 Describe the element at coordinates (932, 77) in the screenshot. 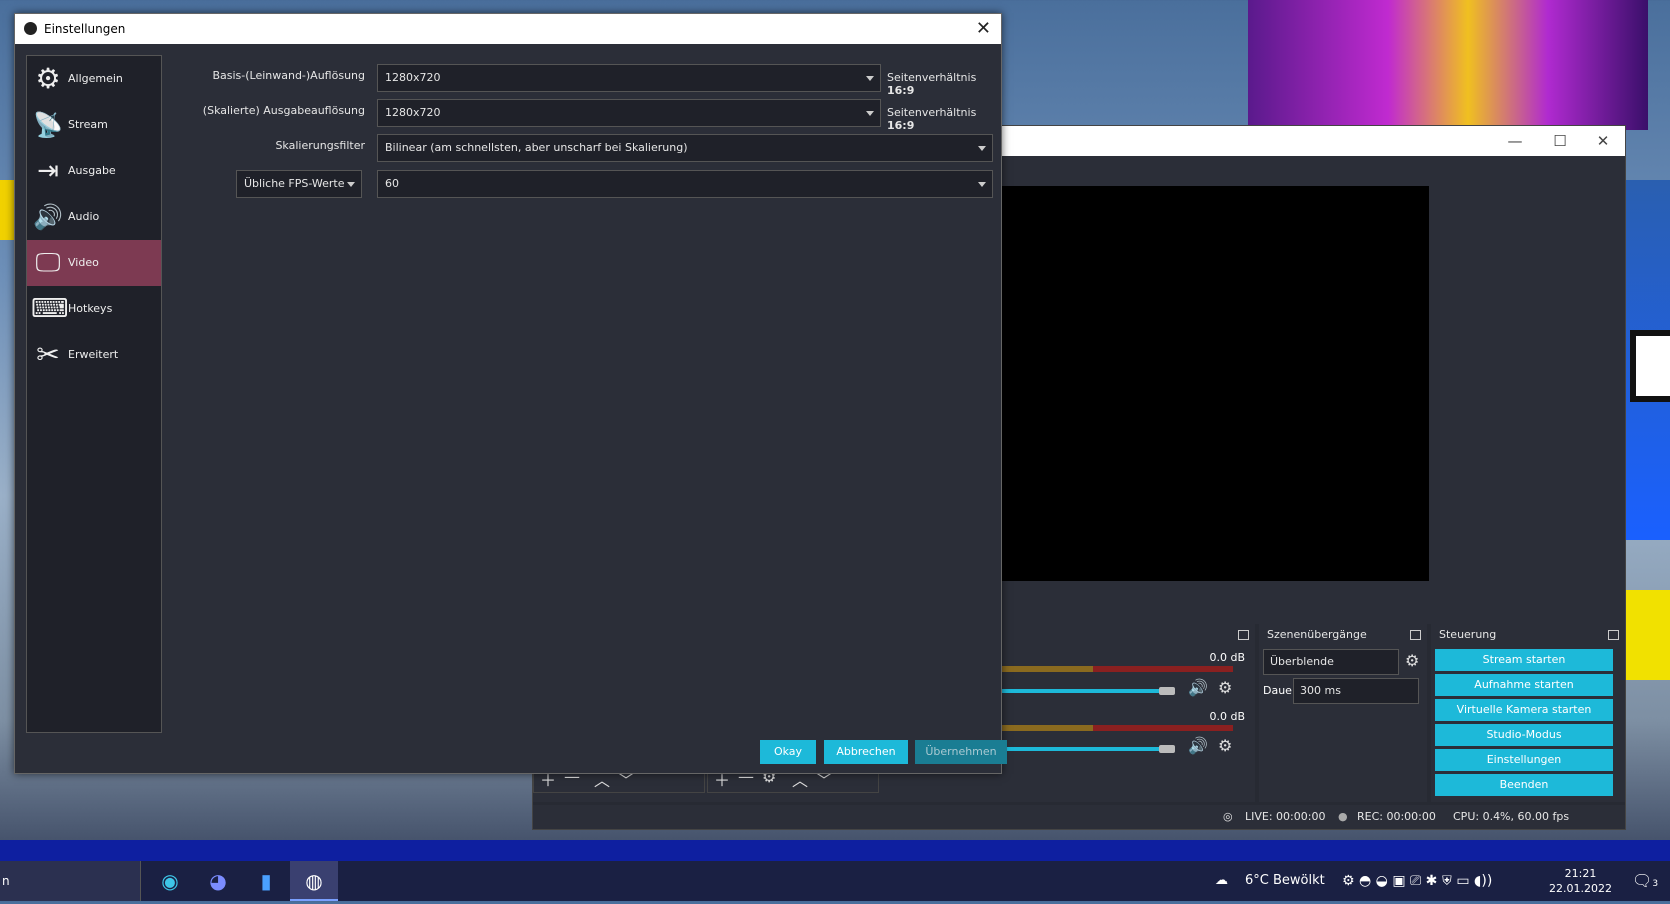

I see `aspect-ratio-label: Seitenverhältnis` at that location.